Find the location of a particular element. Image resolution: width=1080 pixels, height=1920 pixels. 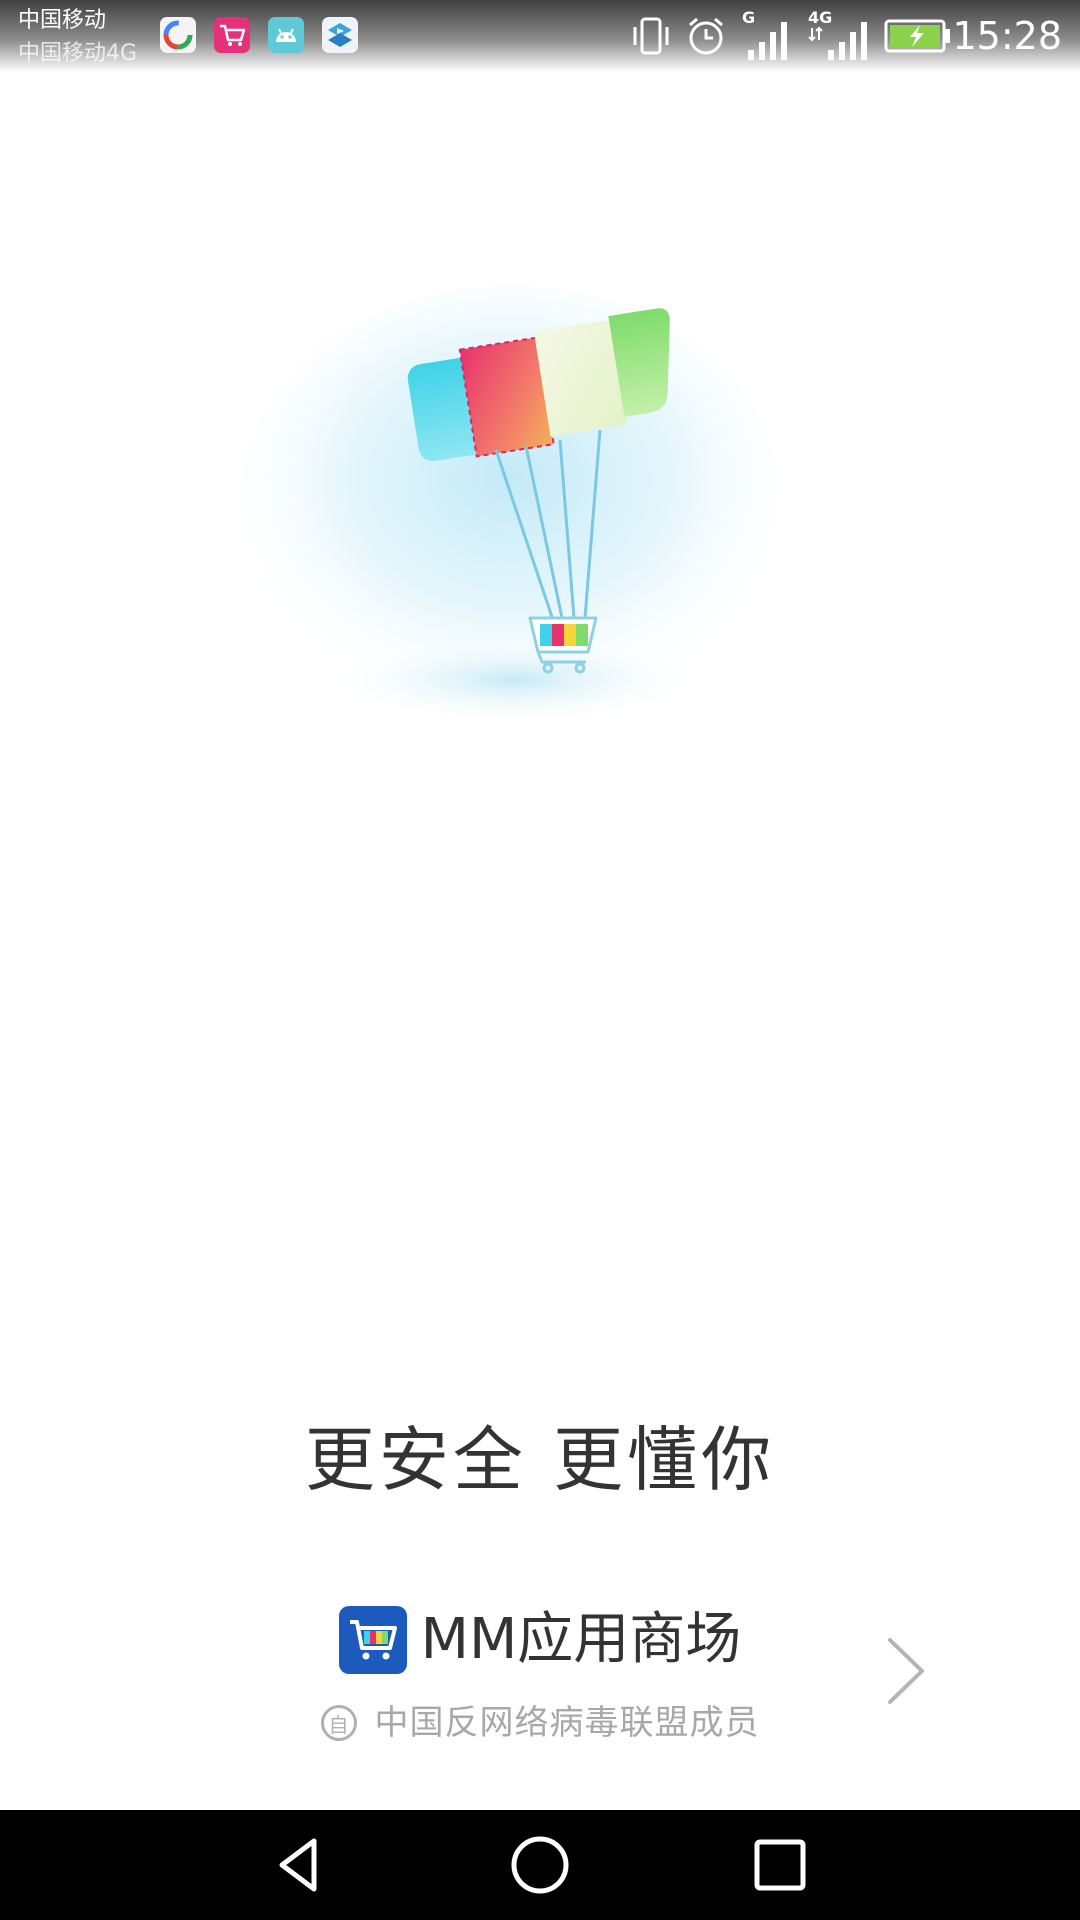

recent-apps-button is located at coordinates (780, 1865).